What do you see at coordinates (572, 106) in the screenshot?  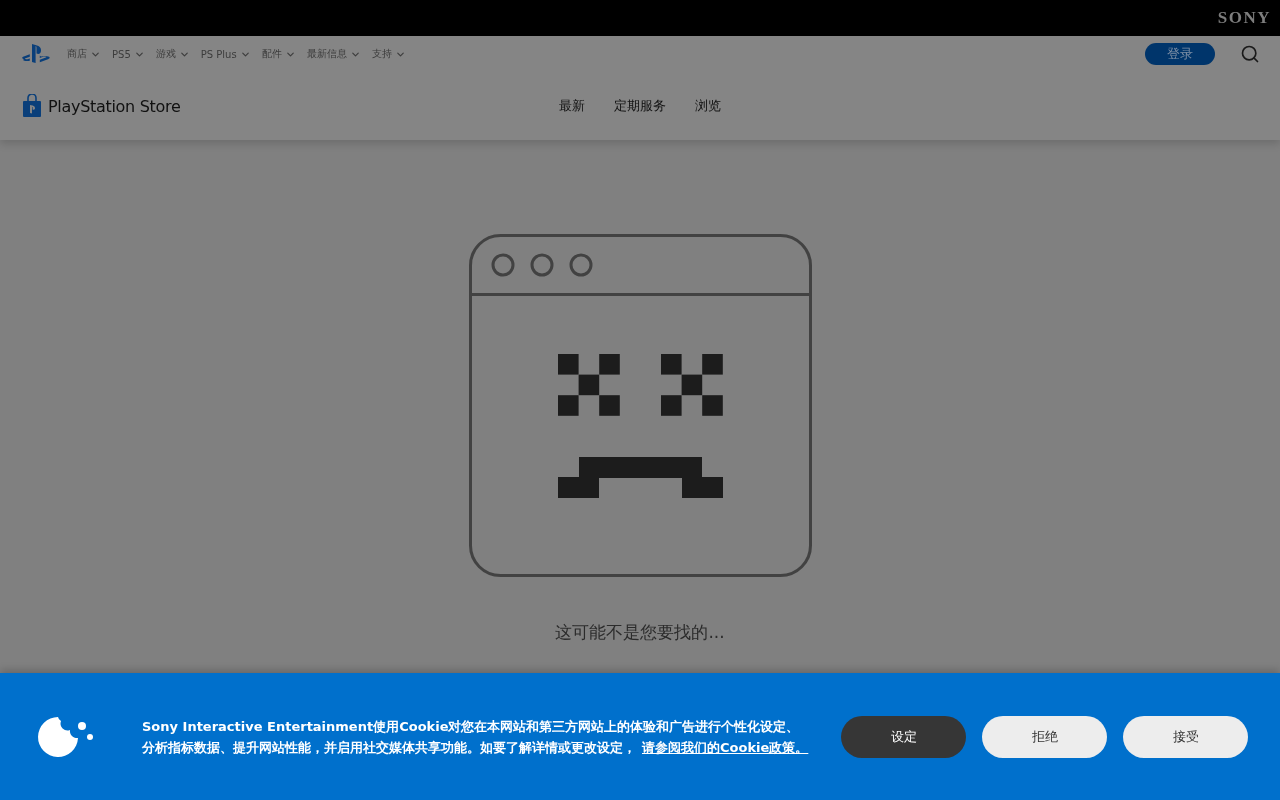 I see `store-nav-link: 最新` at bounding box center [572, 106].